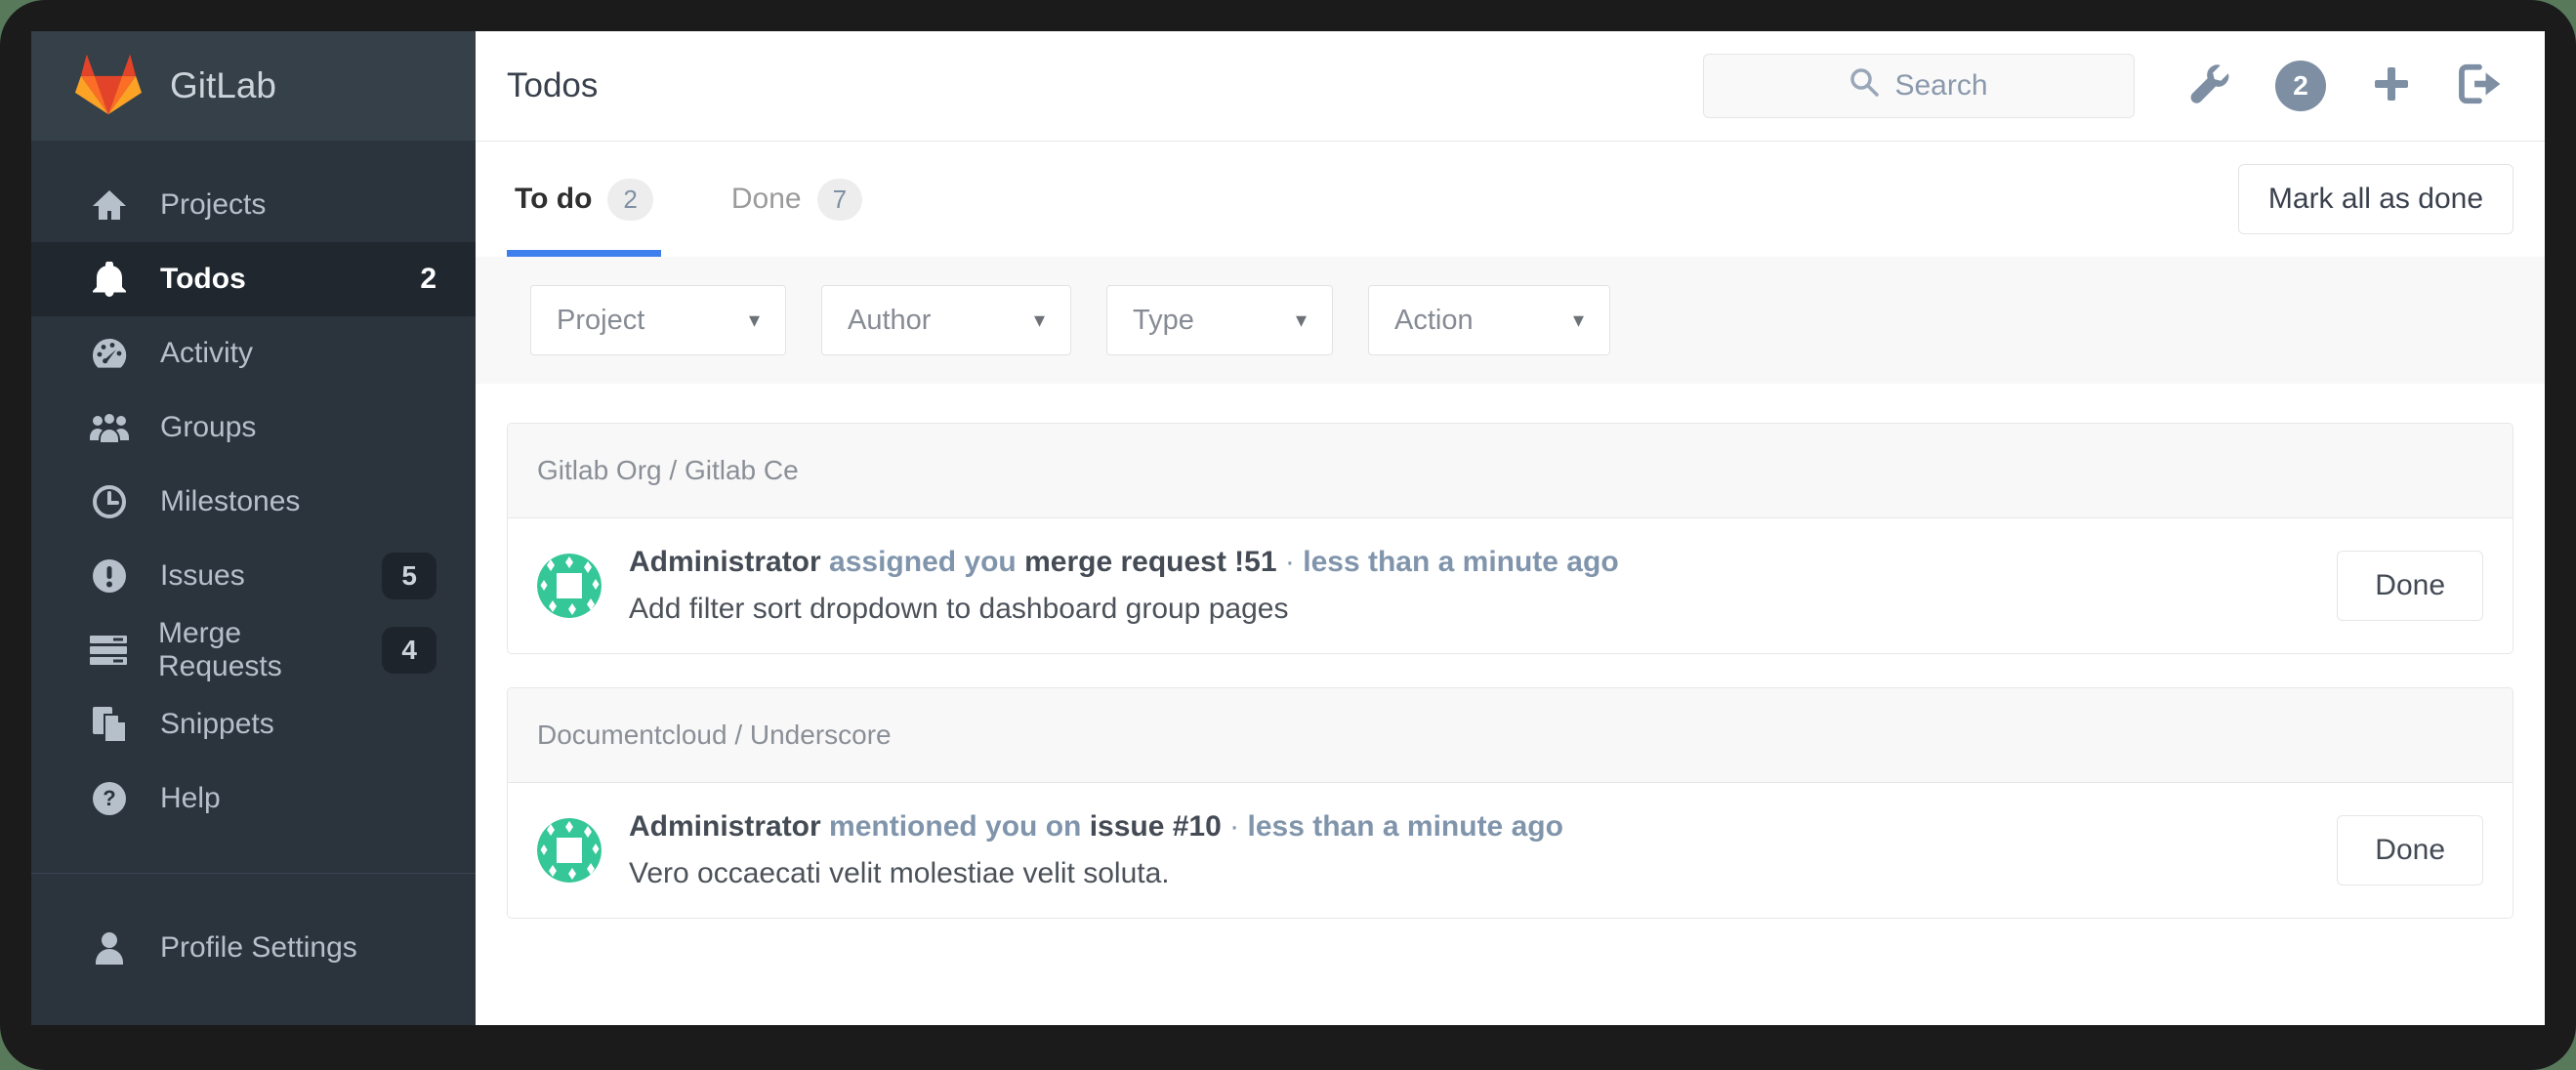  I want to click on clock-icon, so click(109, 501).